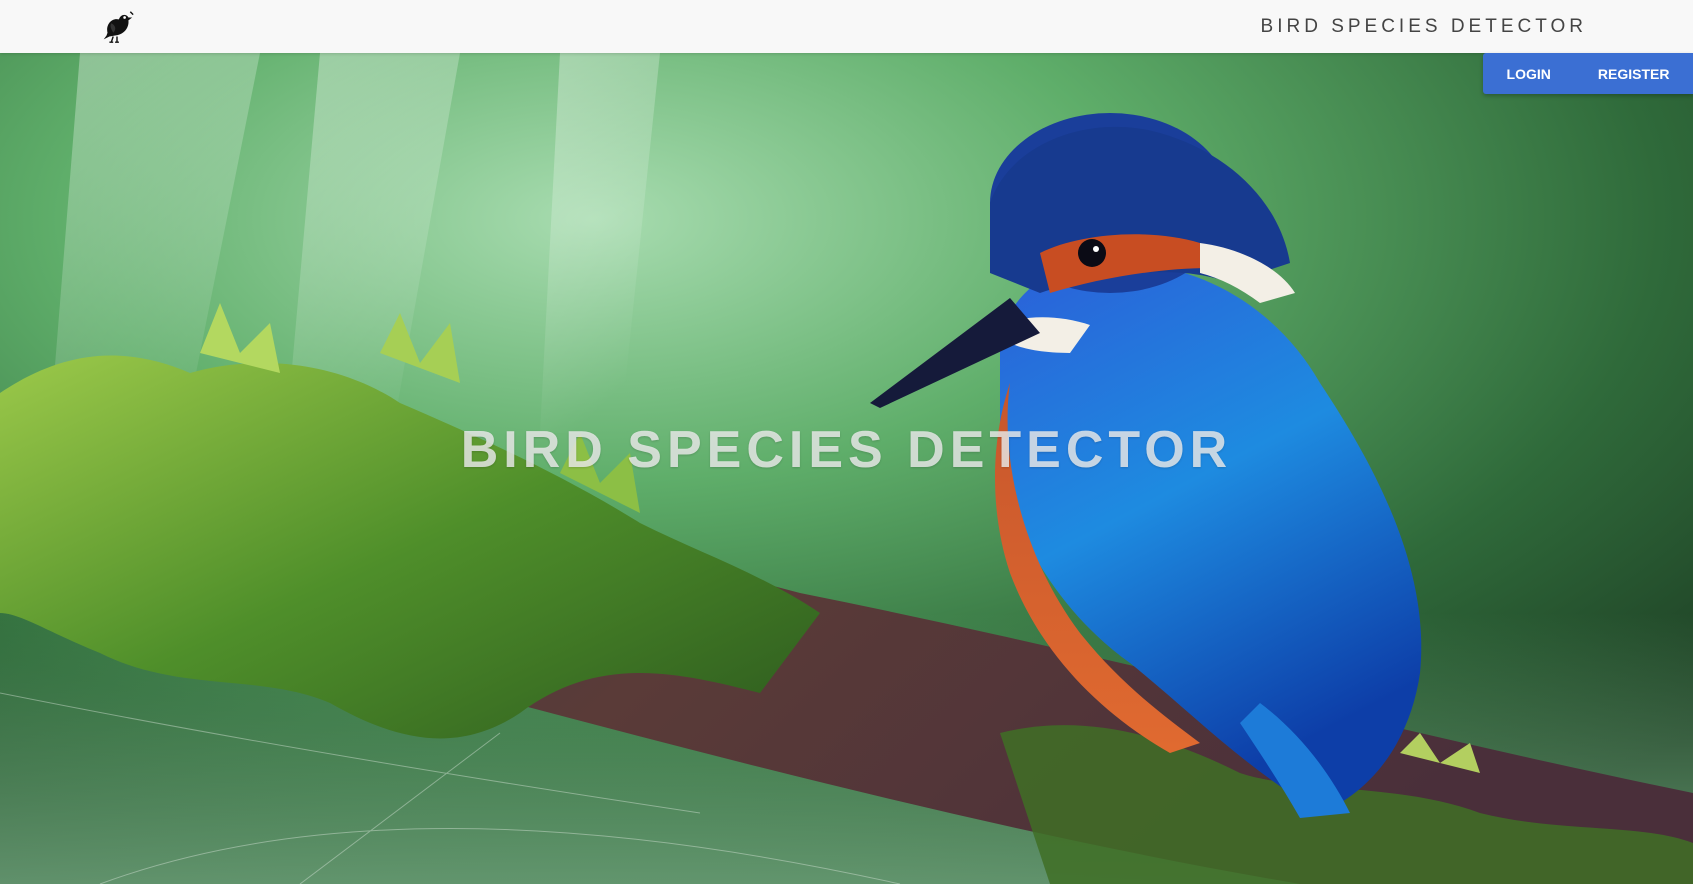  What do you see at coordinates (117, 27) in the screenshot?
I see `bird-icon` at bounding box center [117, 27].